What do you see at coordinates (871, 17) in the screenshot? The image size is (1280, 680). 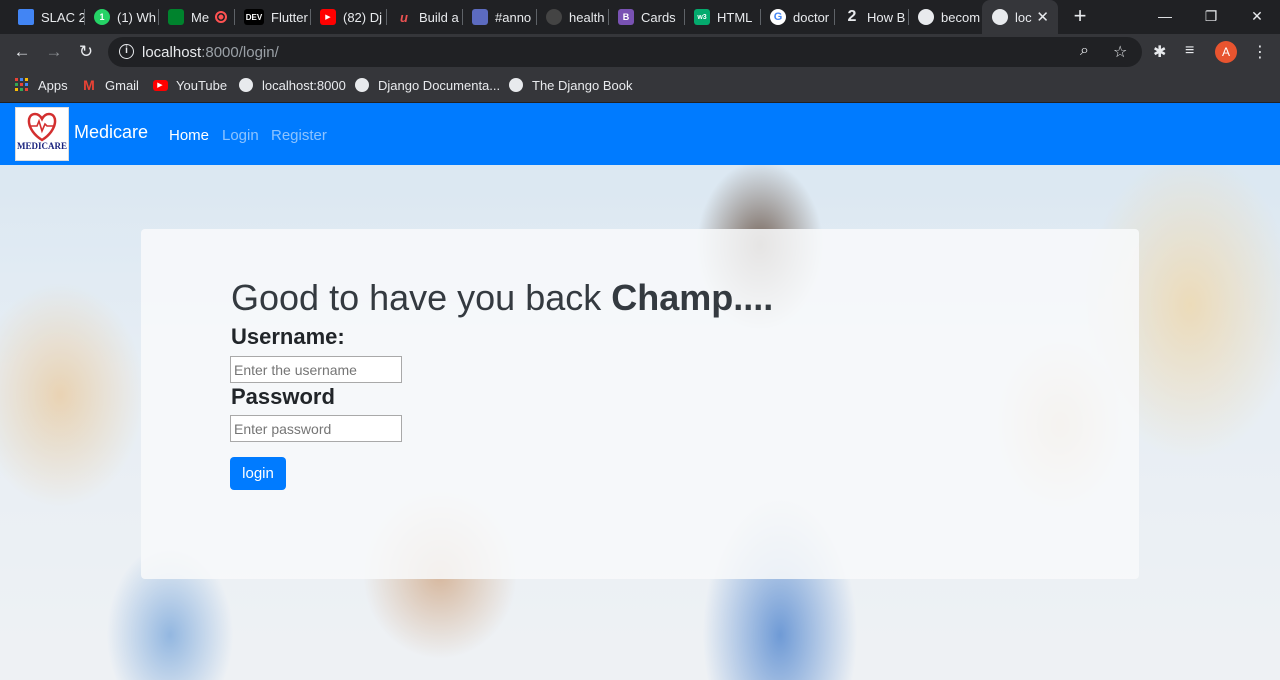 I see `tab-how: 2 How B` at bounding box center [871, 17].